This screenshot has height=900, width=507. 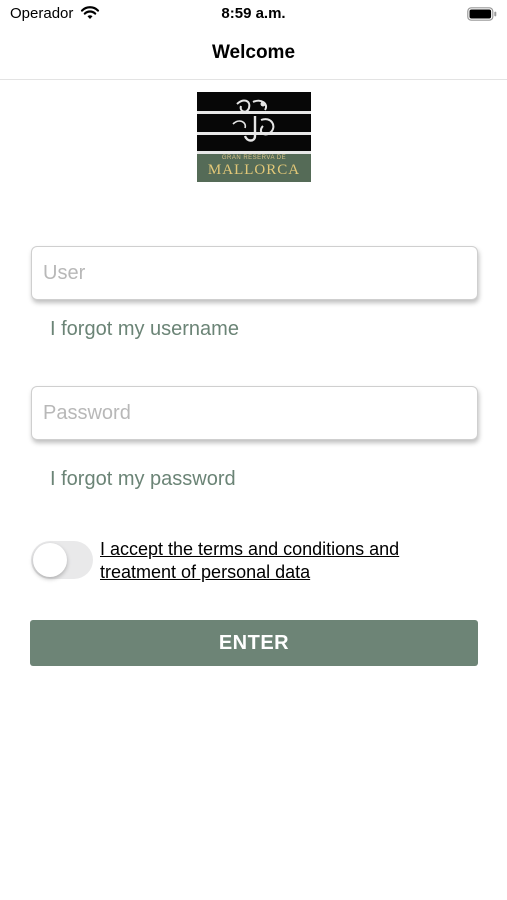 I want to click on brand-logo: GRAN RESERVA DE MALLORCA, so click(x=254, y=137).